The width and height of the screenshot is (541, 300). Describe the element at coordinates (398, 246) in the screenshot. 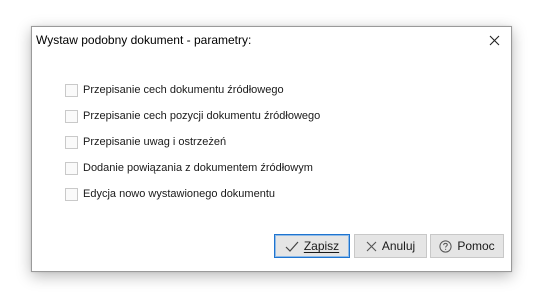

I see `cancel-button-label: Anuluj` at that location.